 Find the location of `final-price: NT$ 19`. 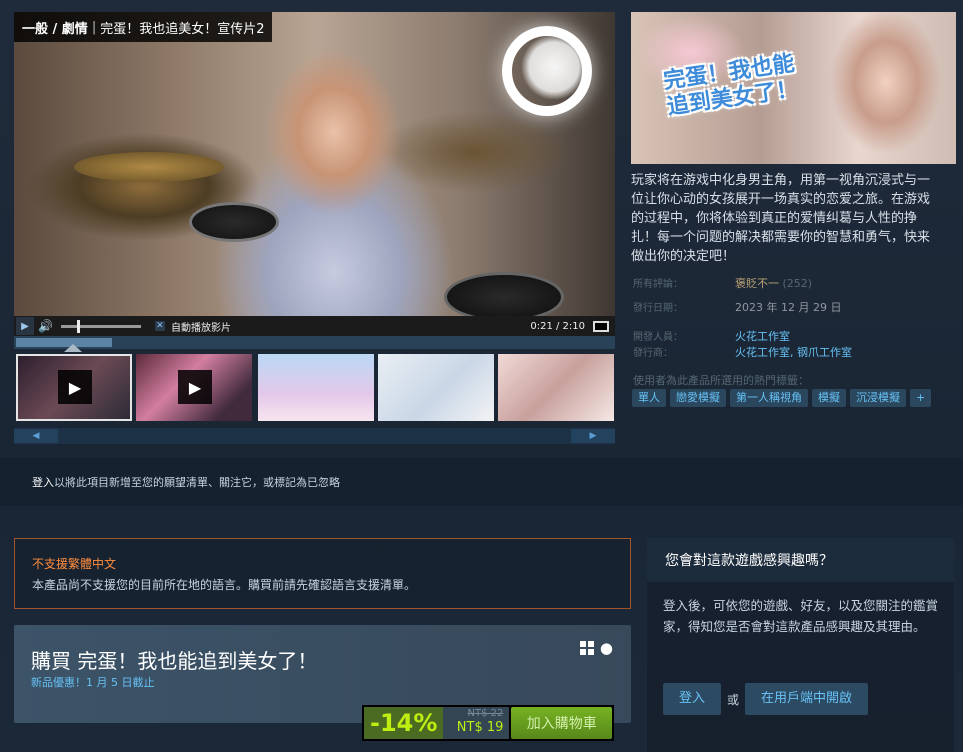

final-price: NT$ 19 is located at coordinates (480, 727).